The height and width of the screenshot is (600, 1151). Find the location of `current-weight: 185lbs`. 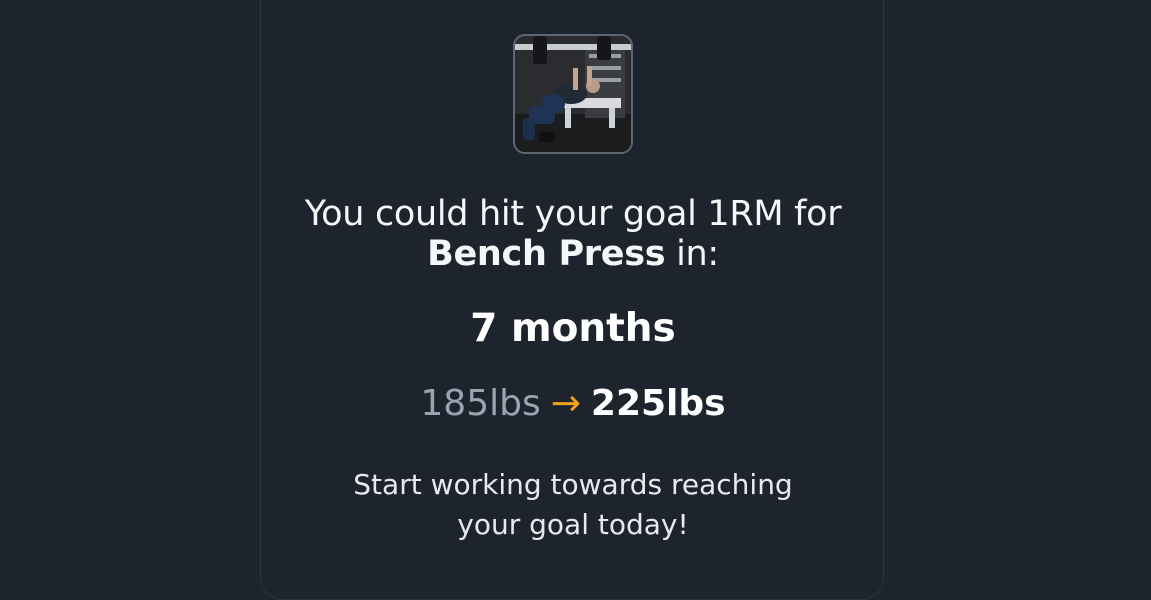

current-weight: 185lbs is located at coordinates (480, 403).